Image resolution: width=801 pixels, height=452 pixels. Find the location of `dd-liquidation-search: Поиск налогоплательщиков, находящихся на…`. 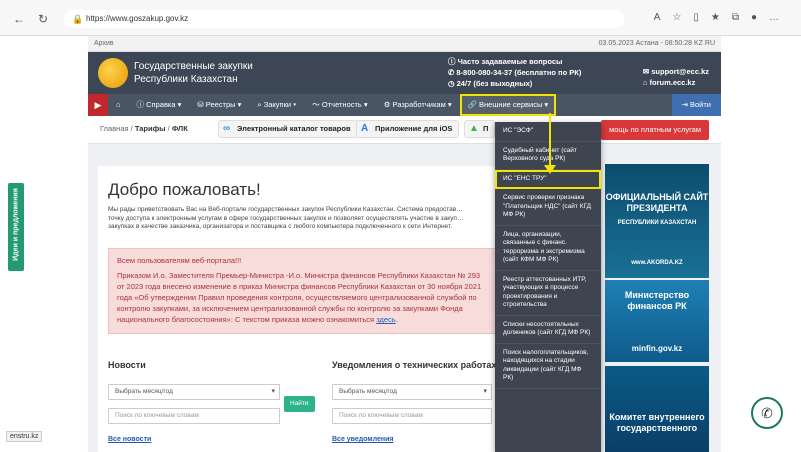

dd-liquidation-search: Поиск налогоплательщиков, находящихся на… is located at coordinates (548, 366).